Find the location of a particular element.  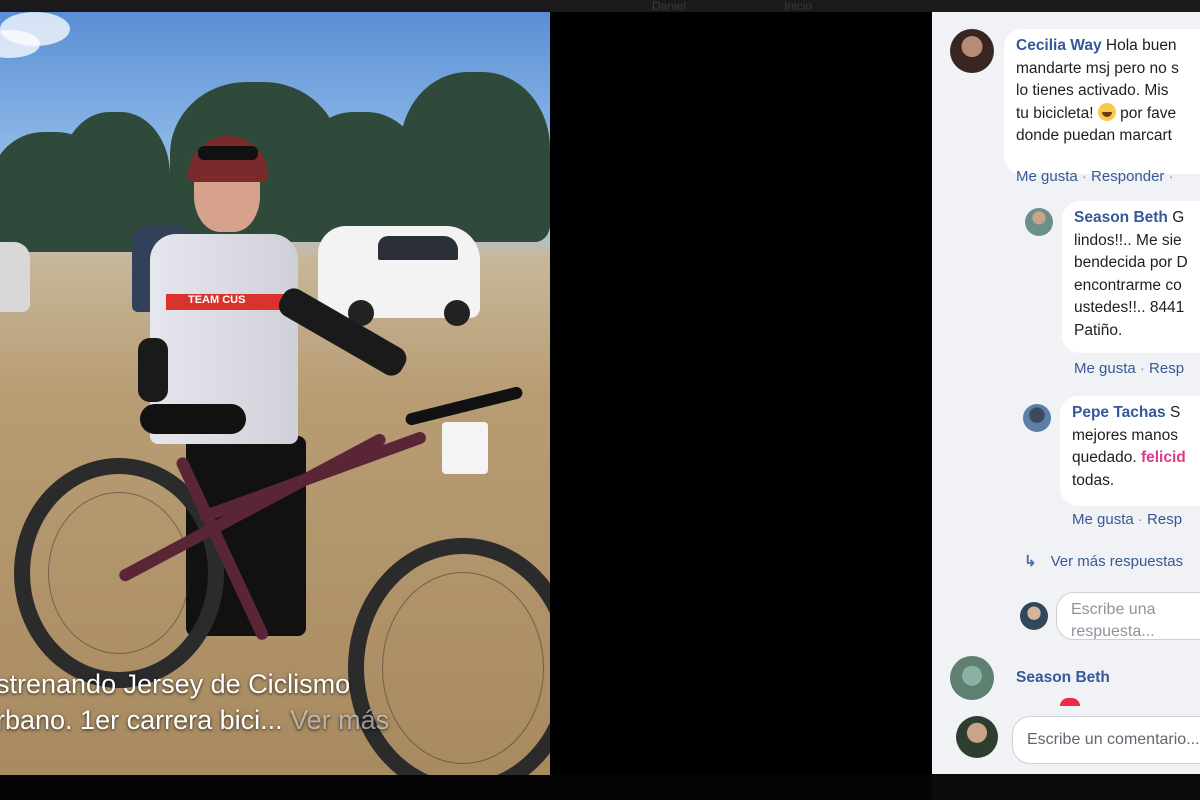

my-avatar is located at coordinates (1034, 616).